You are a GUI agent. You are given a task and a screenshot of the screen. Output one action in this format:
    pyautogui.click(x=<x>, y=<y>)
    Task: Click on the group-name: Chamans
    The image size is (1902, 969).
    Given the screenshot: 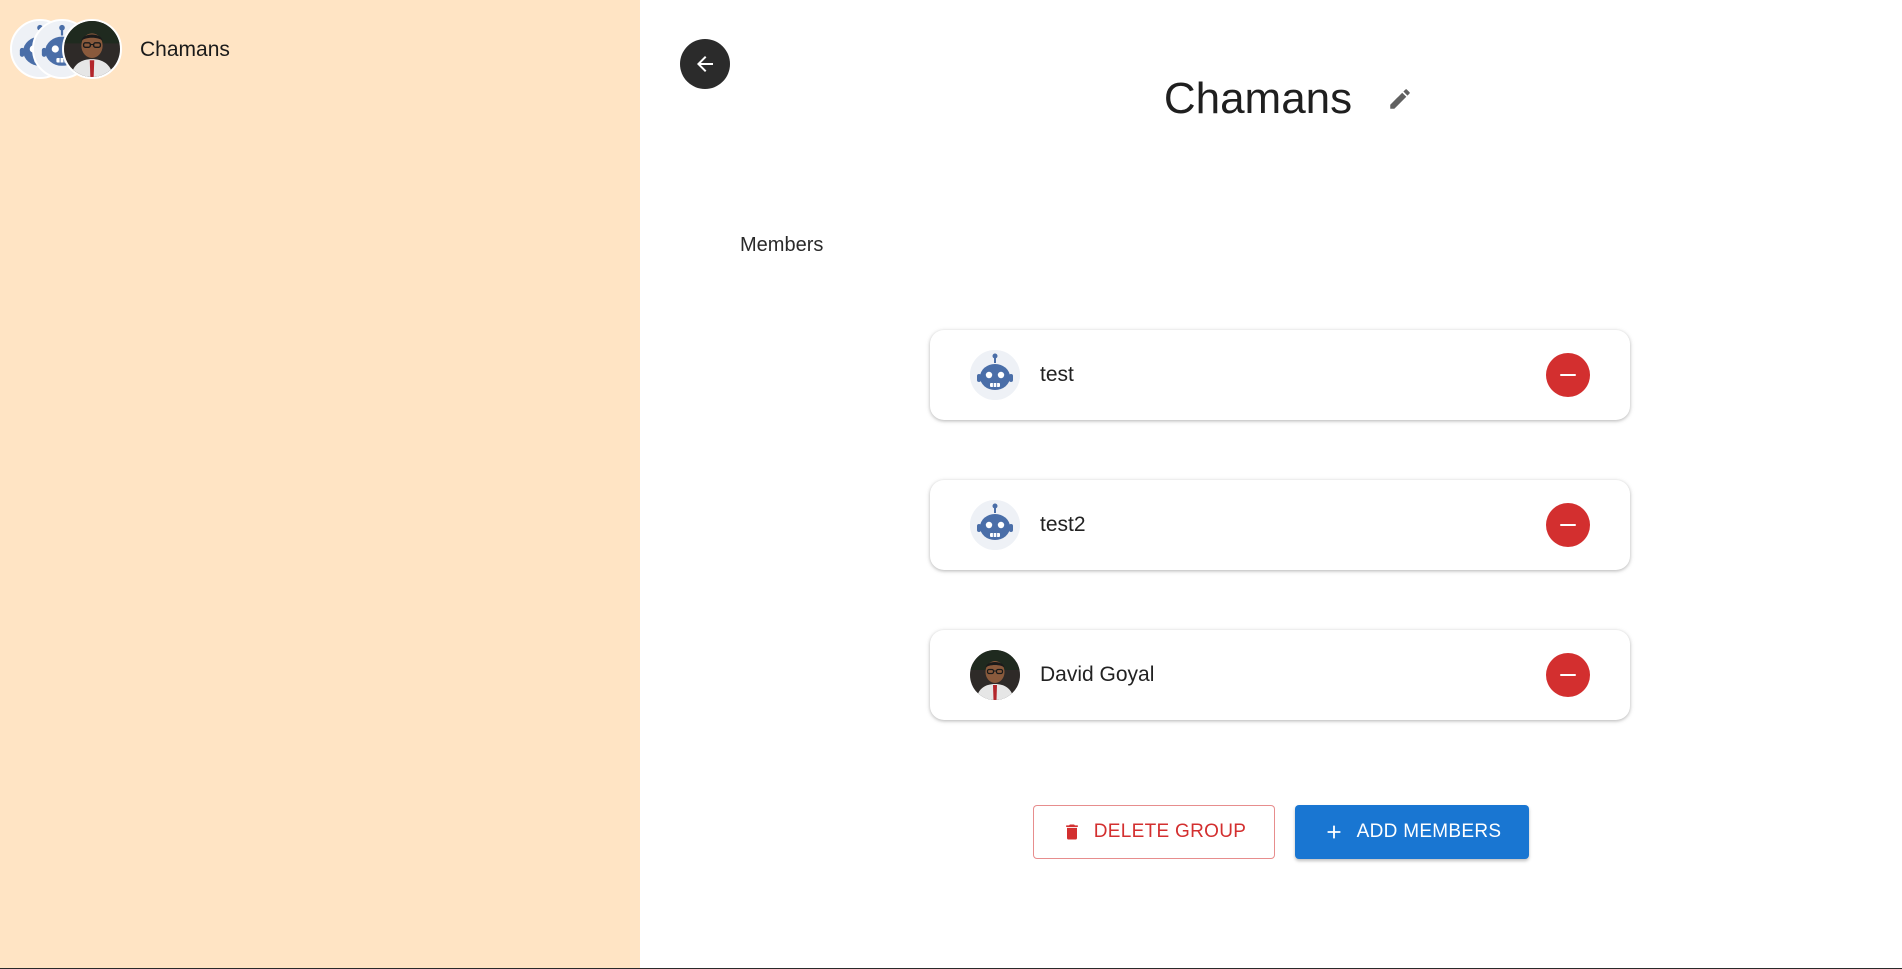 What is the action you would take?
    pyautogui.click(x=185, y=49)
    